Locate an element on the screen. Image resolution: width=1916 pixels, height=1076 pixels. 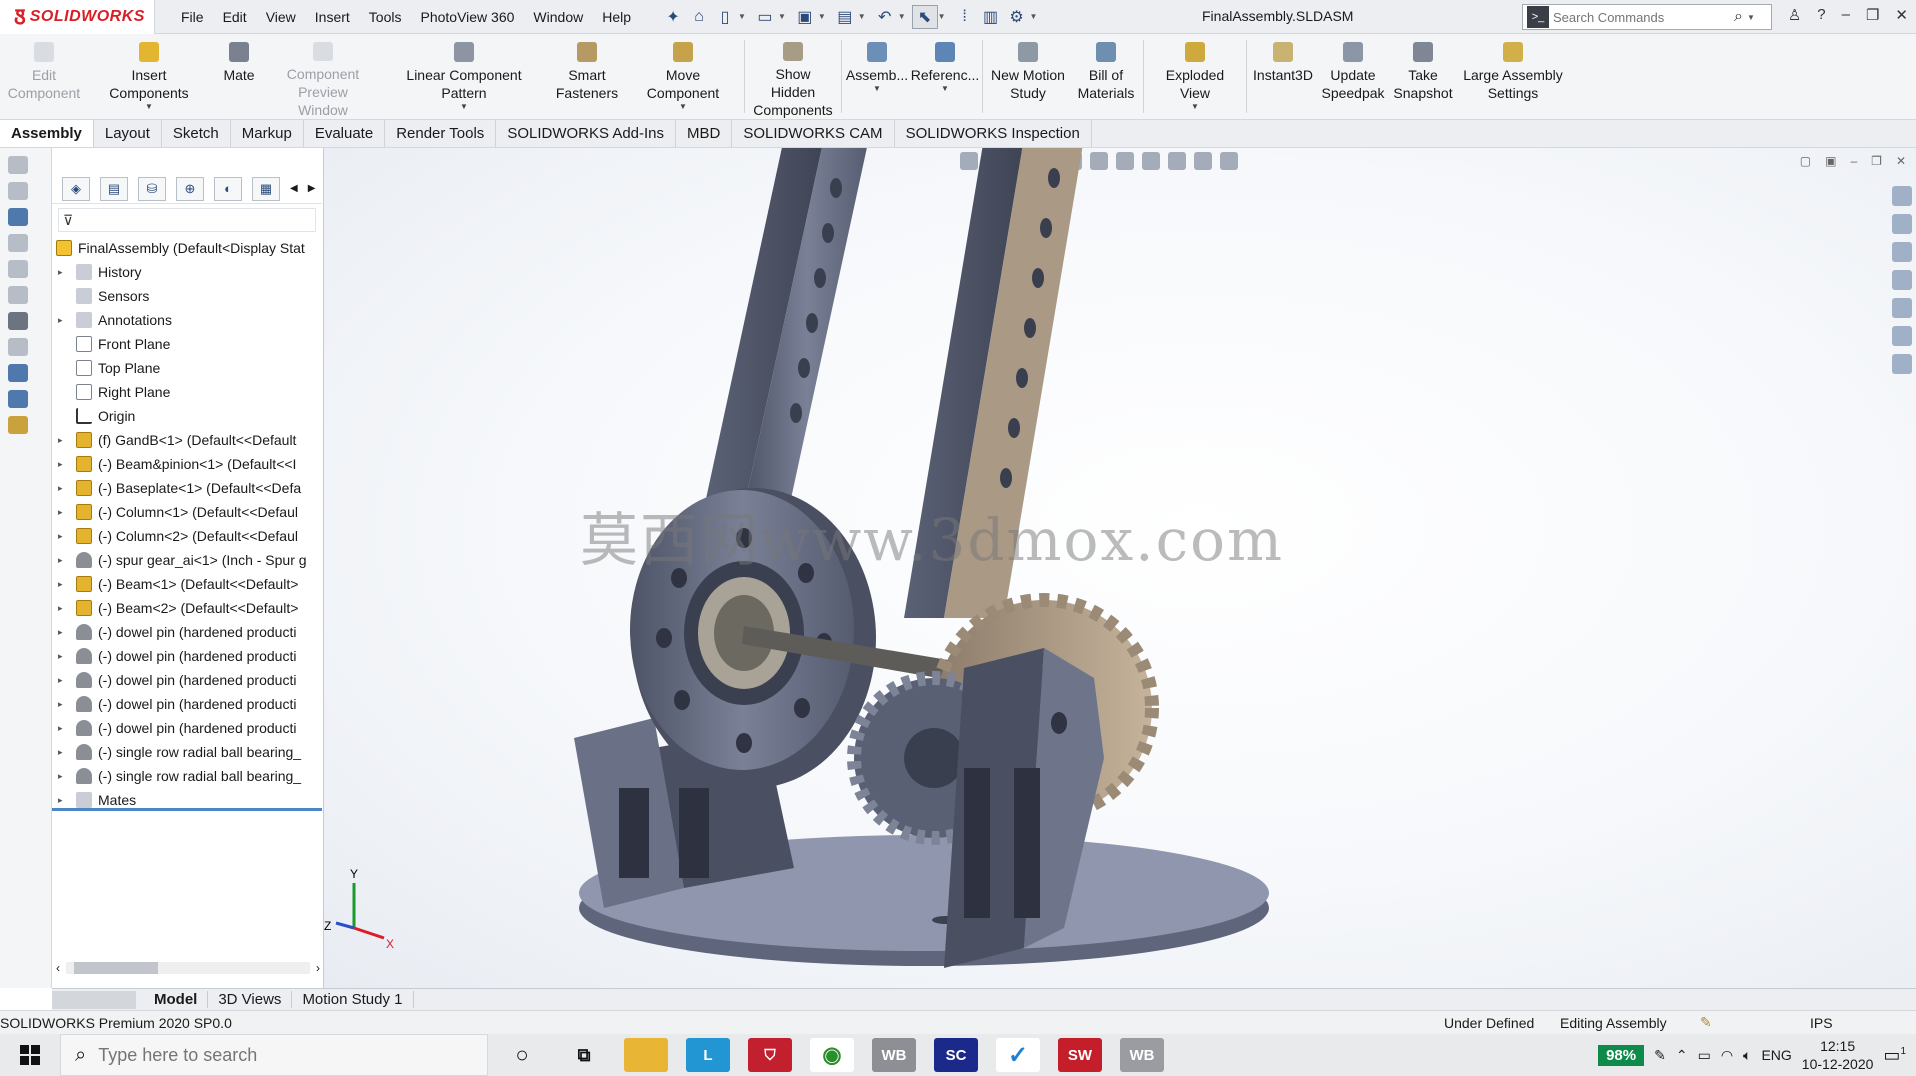
notifications-icon: ▭1 is located at coordinates (1894, 1055).